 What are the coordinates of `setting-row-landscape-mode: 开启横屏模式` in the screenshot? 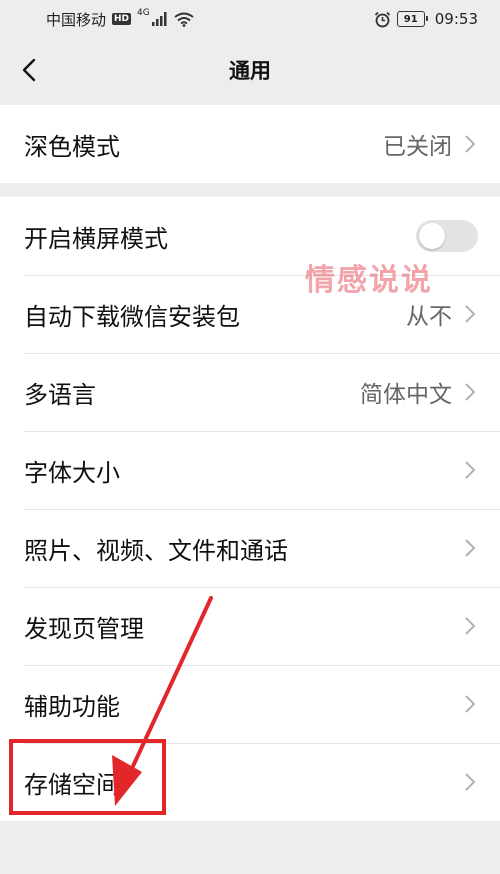 It's located at (250, 236).